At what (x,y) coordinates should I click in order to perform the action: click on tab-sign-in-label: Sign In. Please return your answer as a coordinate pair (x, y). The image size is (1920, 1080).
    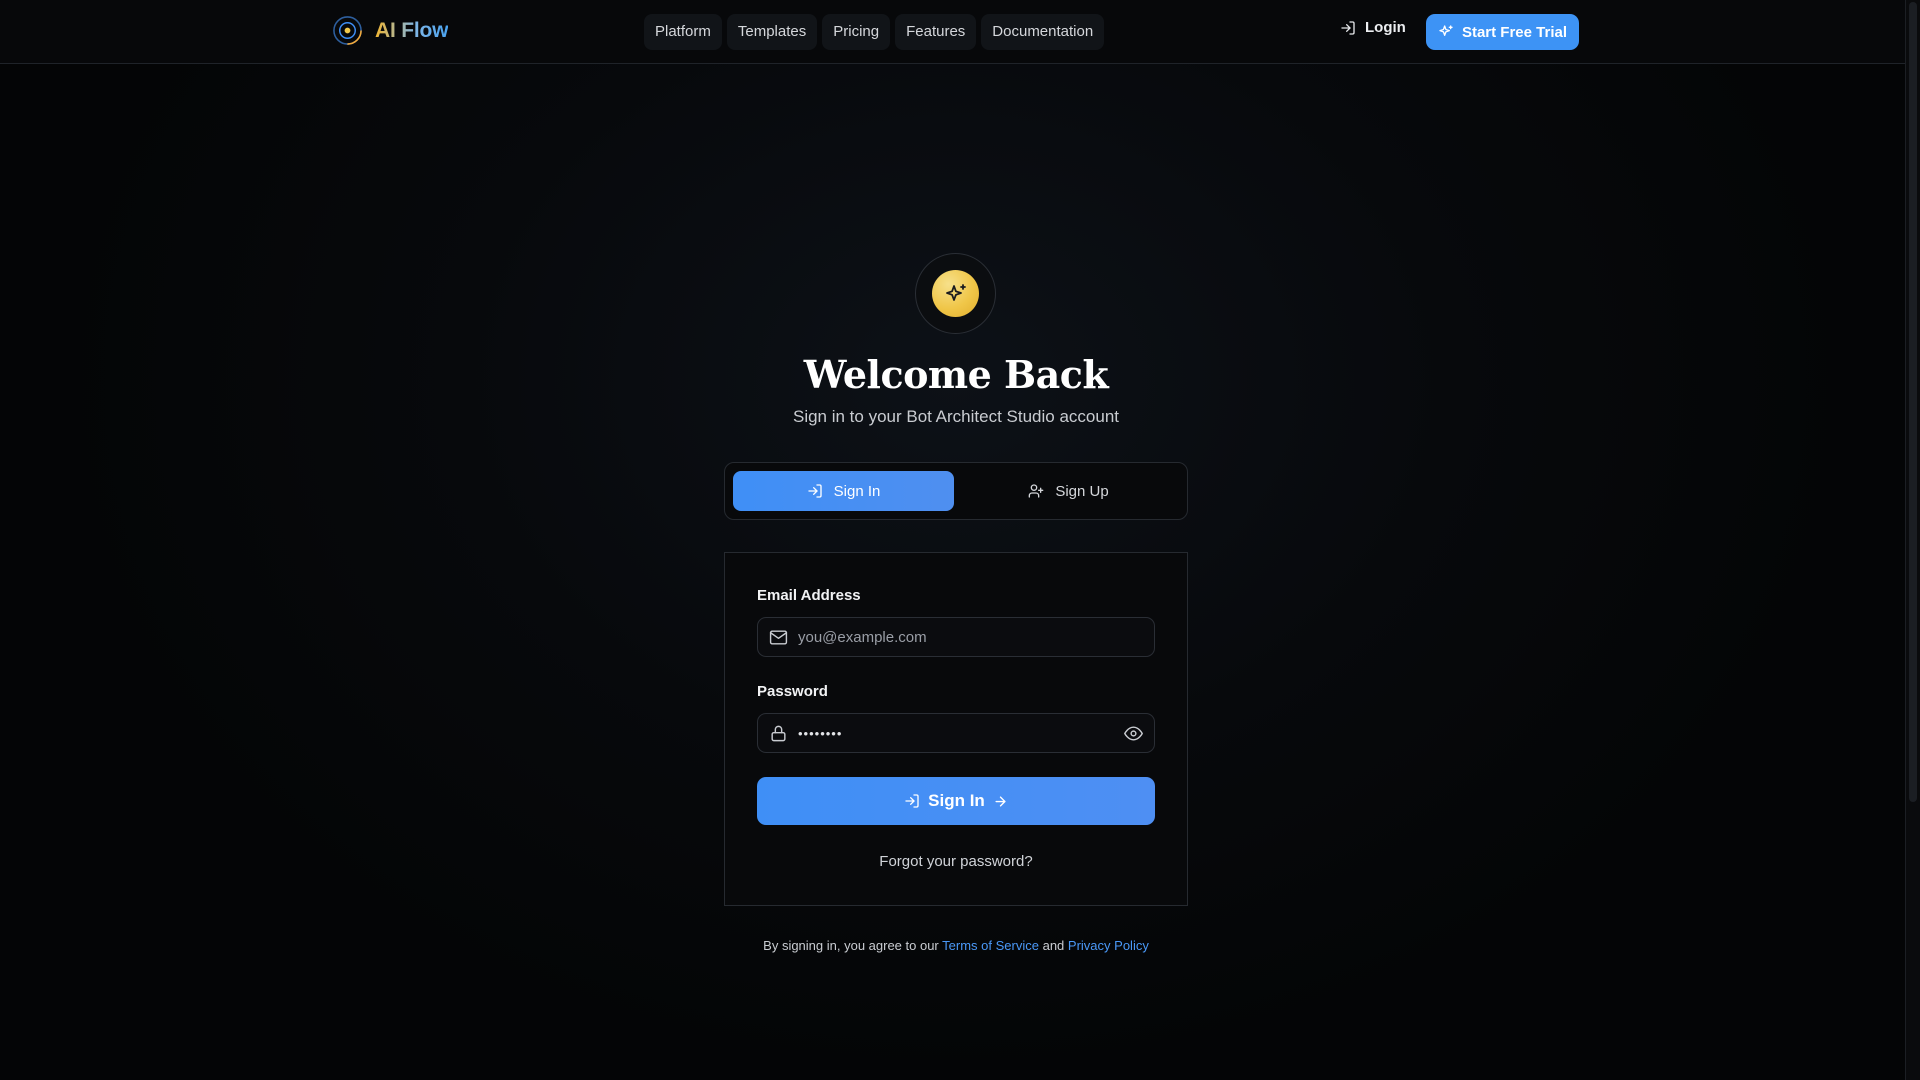
    Looking at the image, I should click on (857, 491).